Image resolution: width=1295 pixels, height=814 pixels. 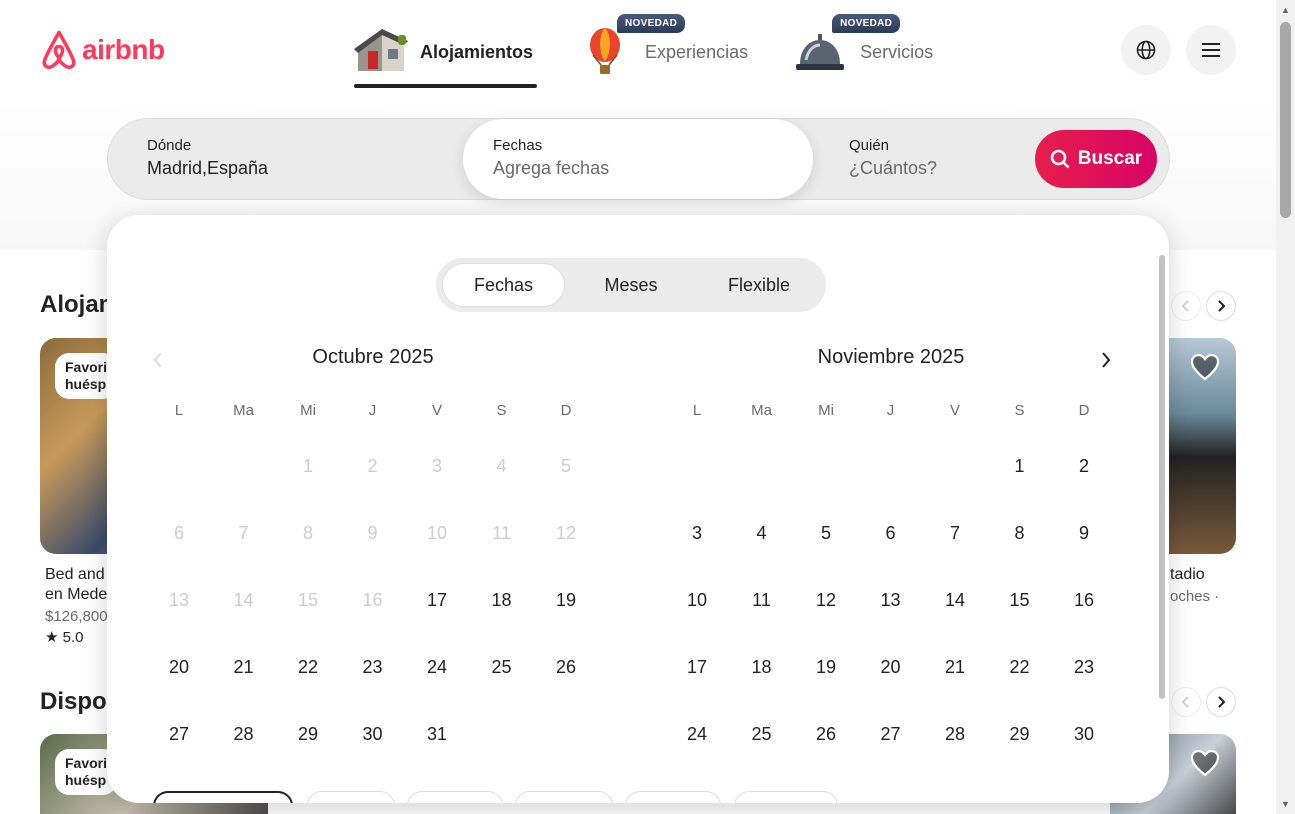 What do you see at coordinates (1096, 159) in the screenshot?
I see `search-button: Buscar` at bounding box center [1096, 159].